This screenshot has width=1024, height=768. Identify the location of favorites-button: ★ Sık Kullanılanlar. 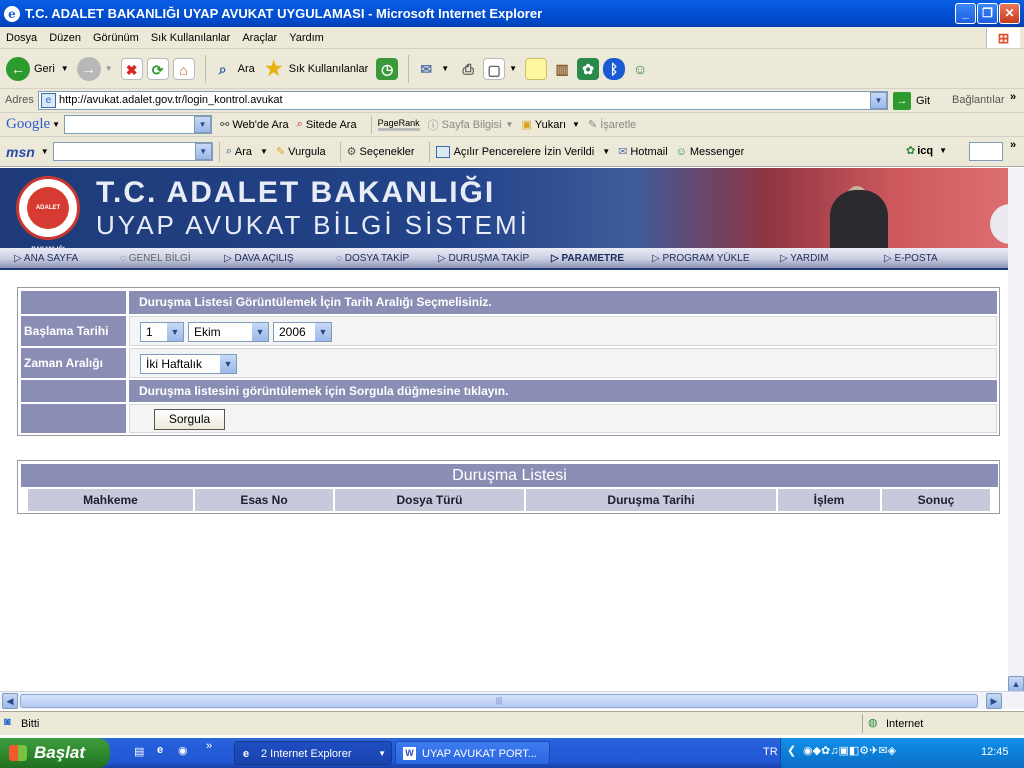
(315, 69).